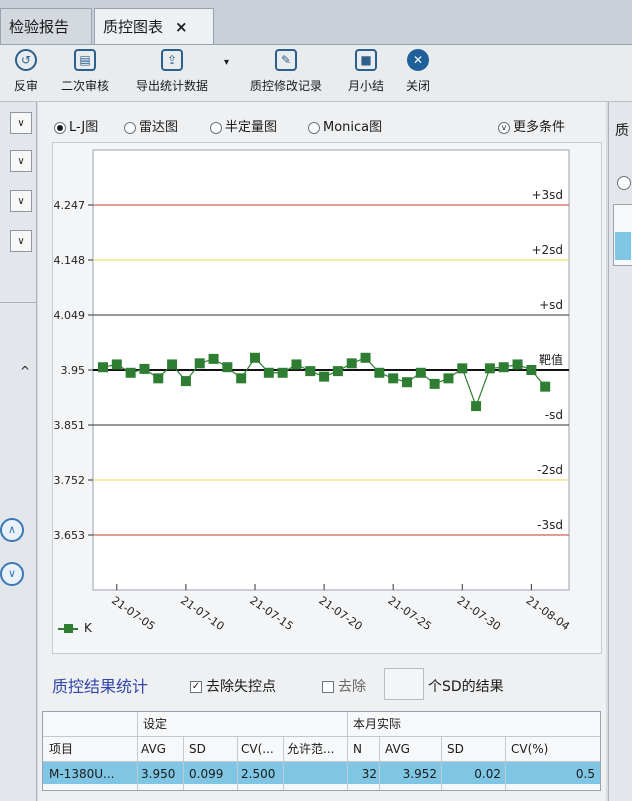  What do you see at coordinates (547, 195) in the screenshot?
I see `sd-label: +3sd` at bounding box center [547, 195].